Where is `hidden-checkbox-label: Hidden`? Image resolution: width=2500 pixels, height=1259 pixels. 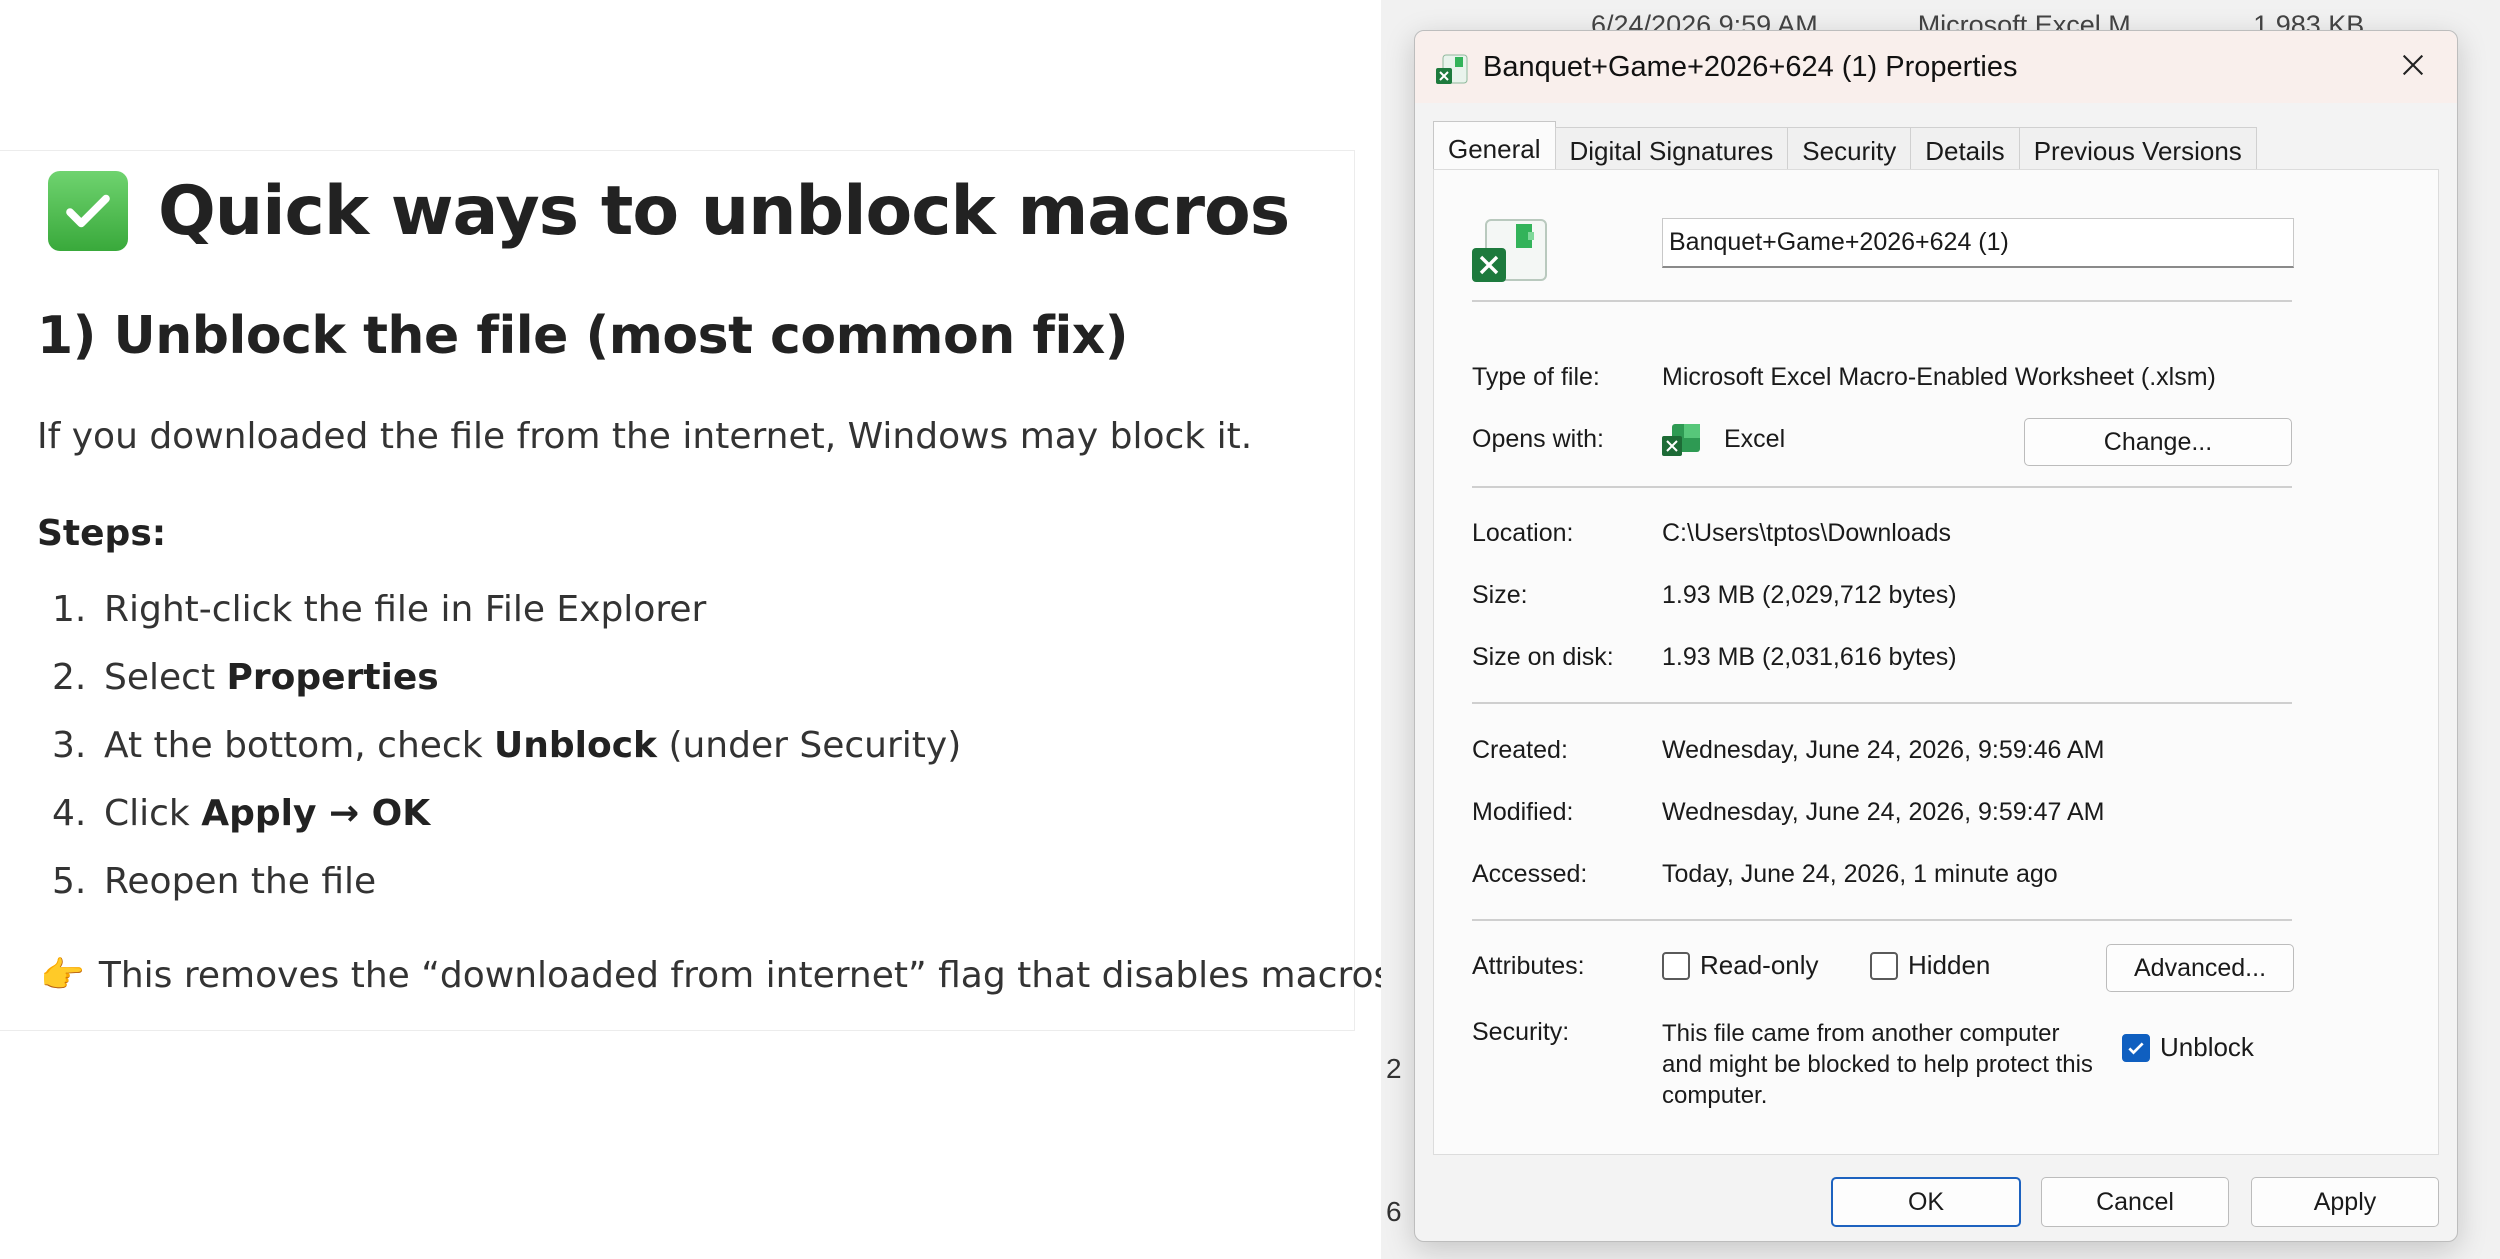 hidden-checkbox-label: Hidden is located at coordinates (1949, 965).